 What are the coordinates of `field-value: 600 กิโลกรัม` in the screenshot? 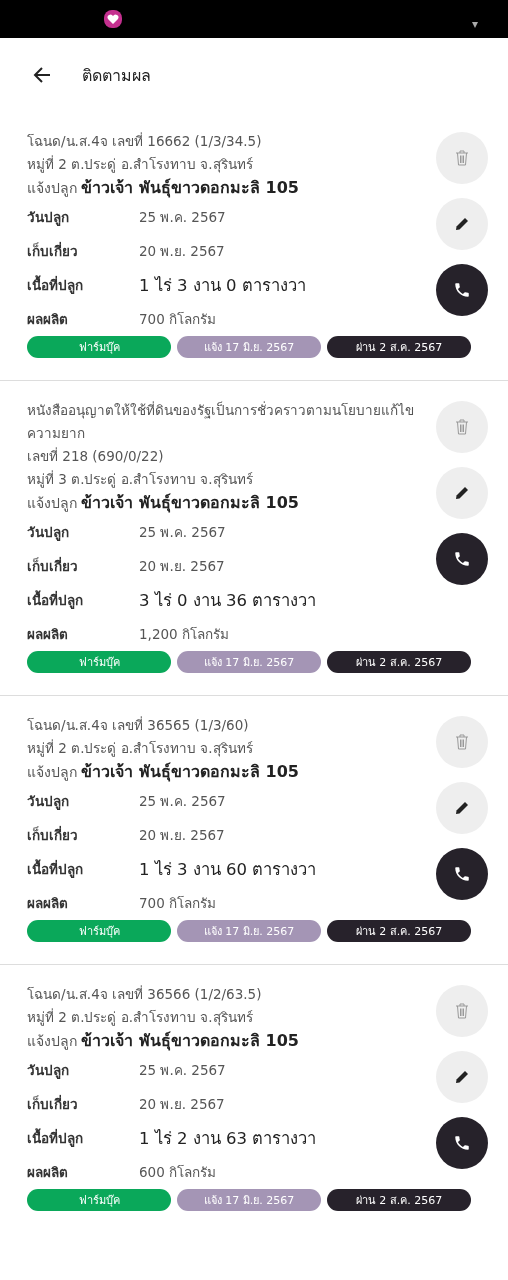 It's located at (178, 1172).